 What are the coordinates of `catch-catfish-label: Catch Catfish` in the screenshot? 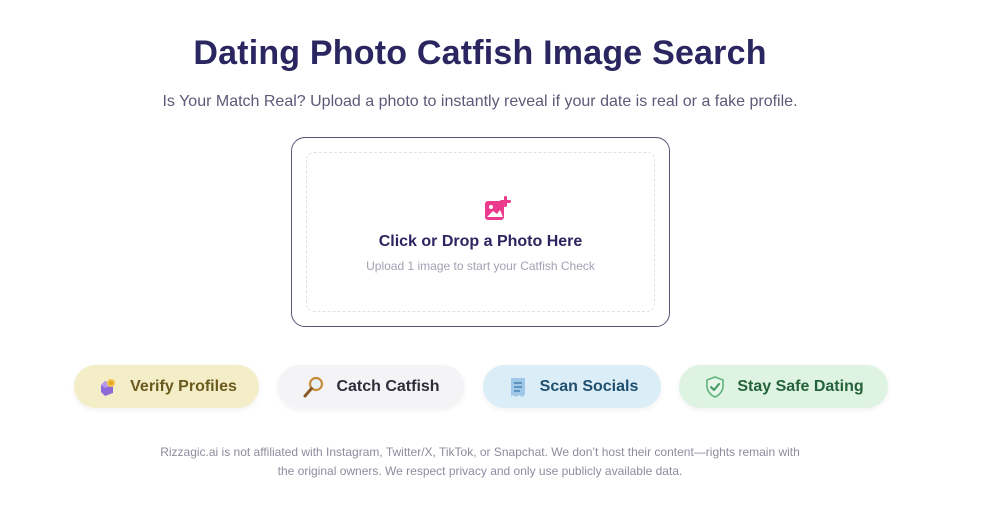 It's located at (388, 386).